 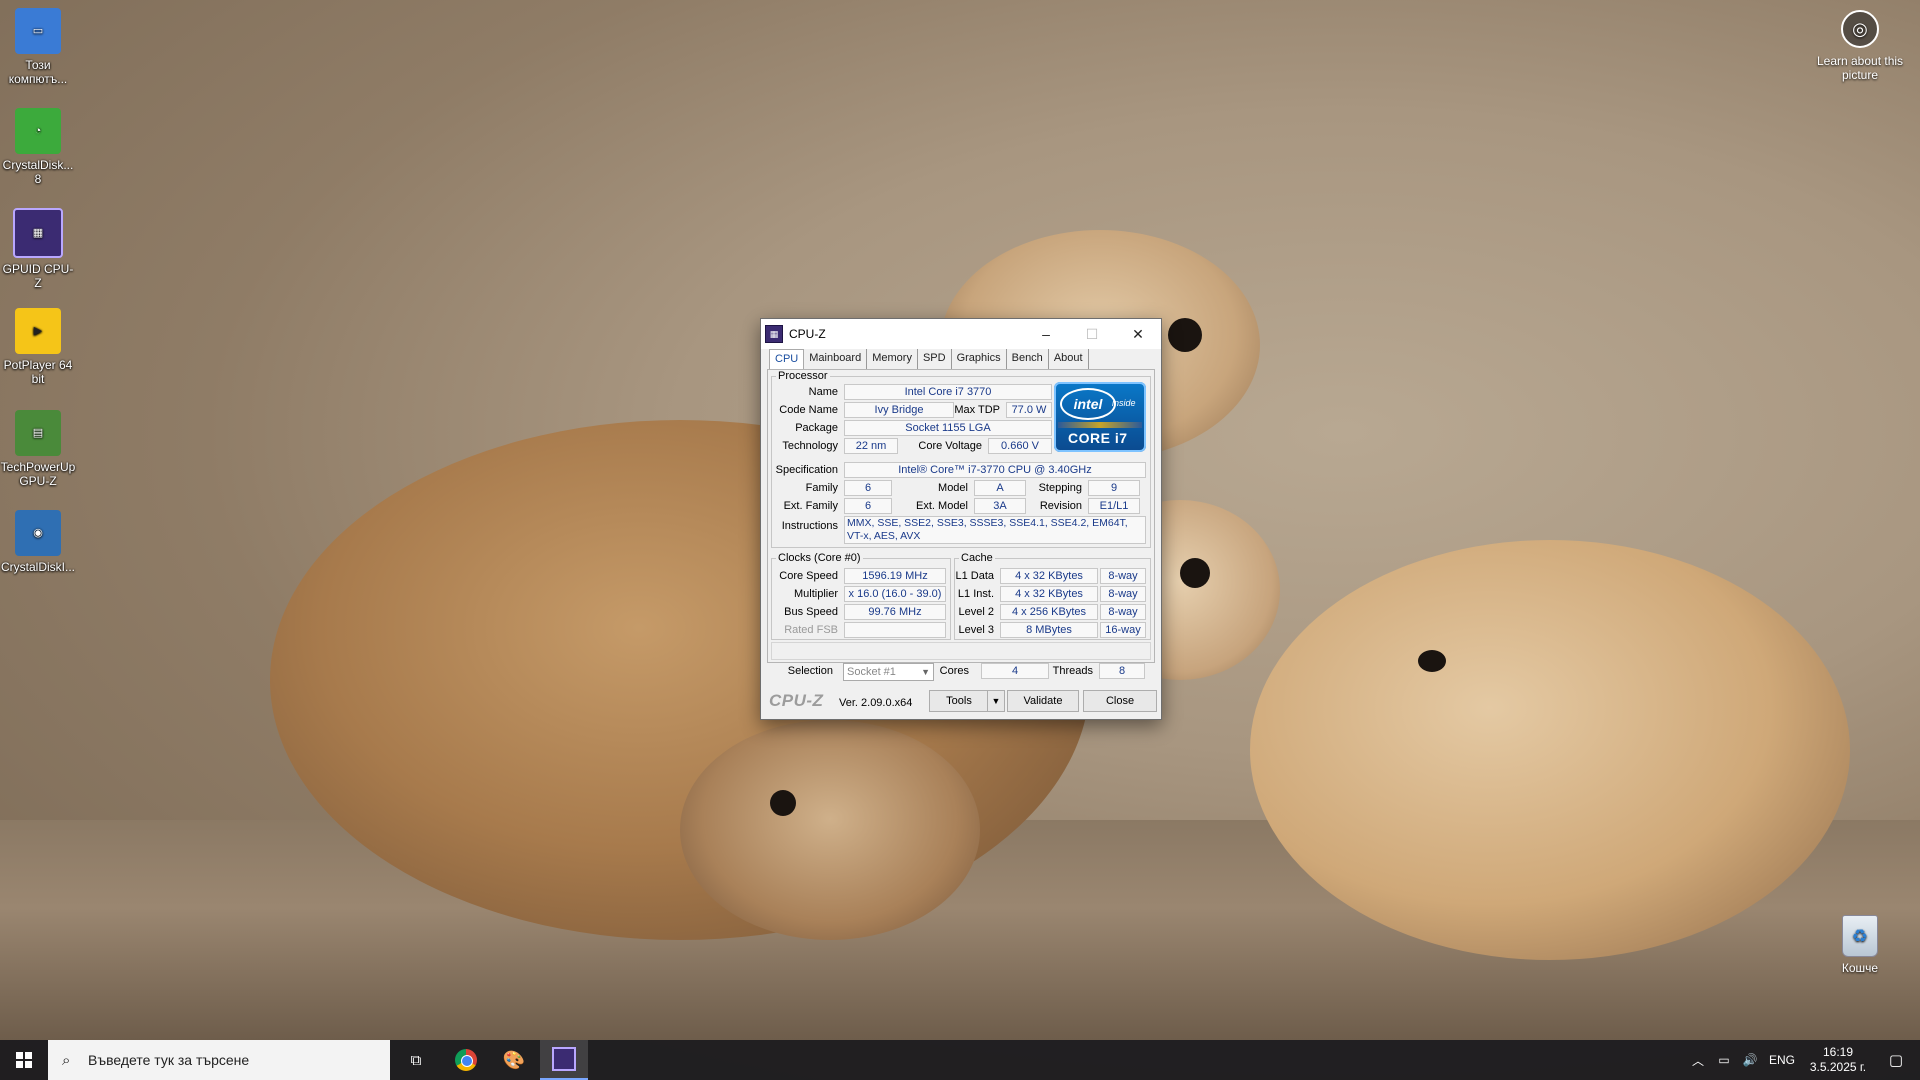 I want to click on desktop-icon-gpuz: ▤ TechPowerUp GPU-Z, so click(x=38, y=449).